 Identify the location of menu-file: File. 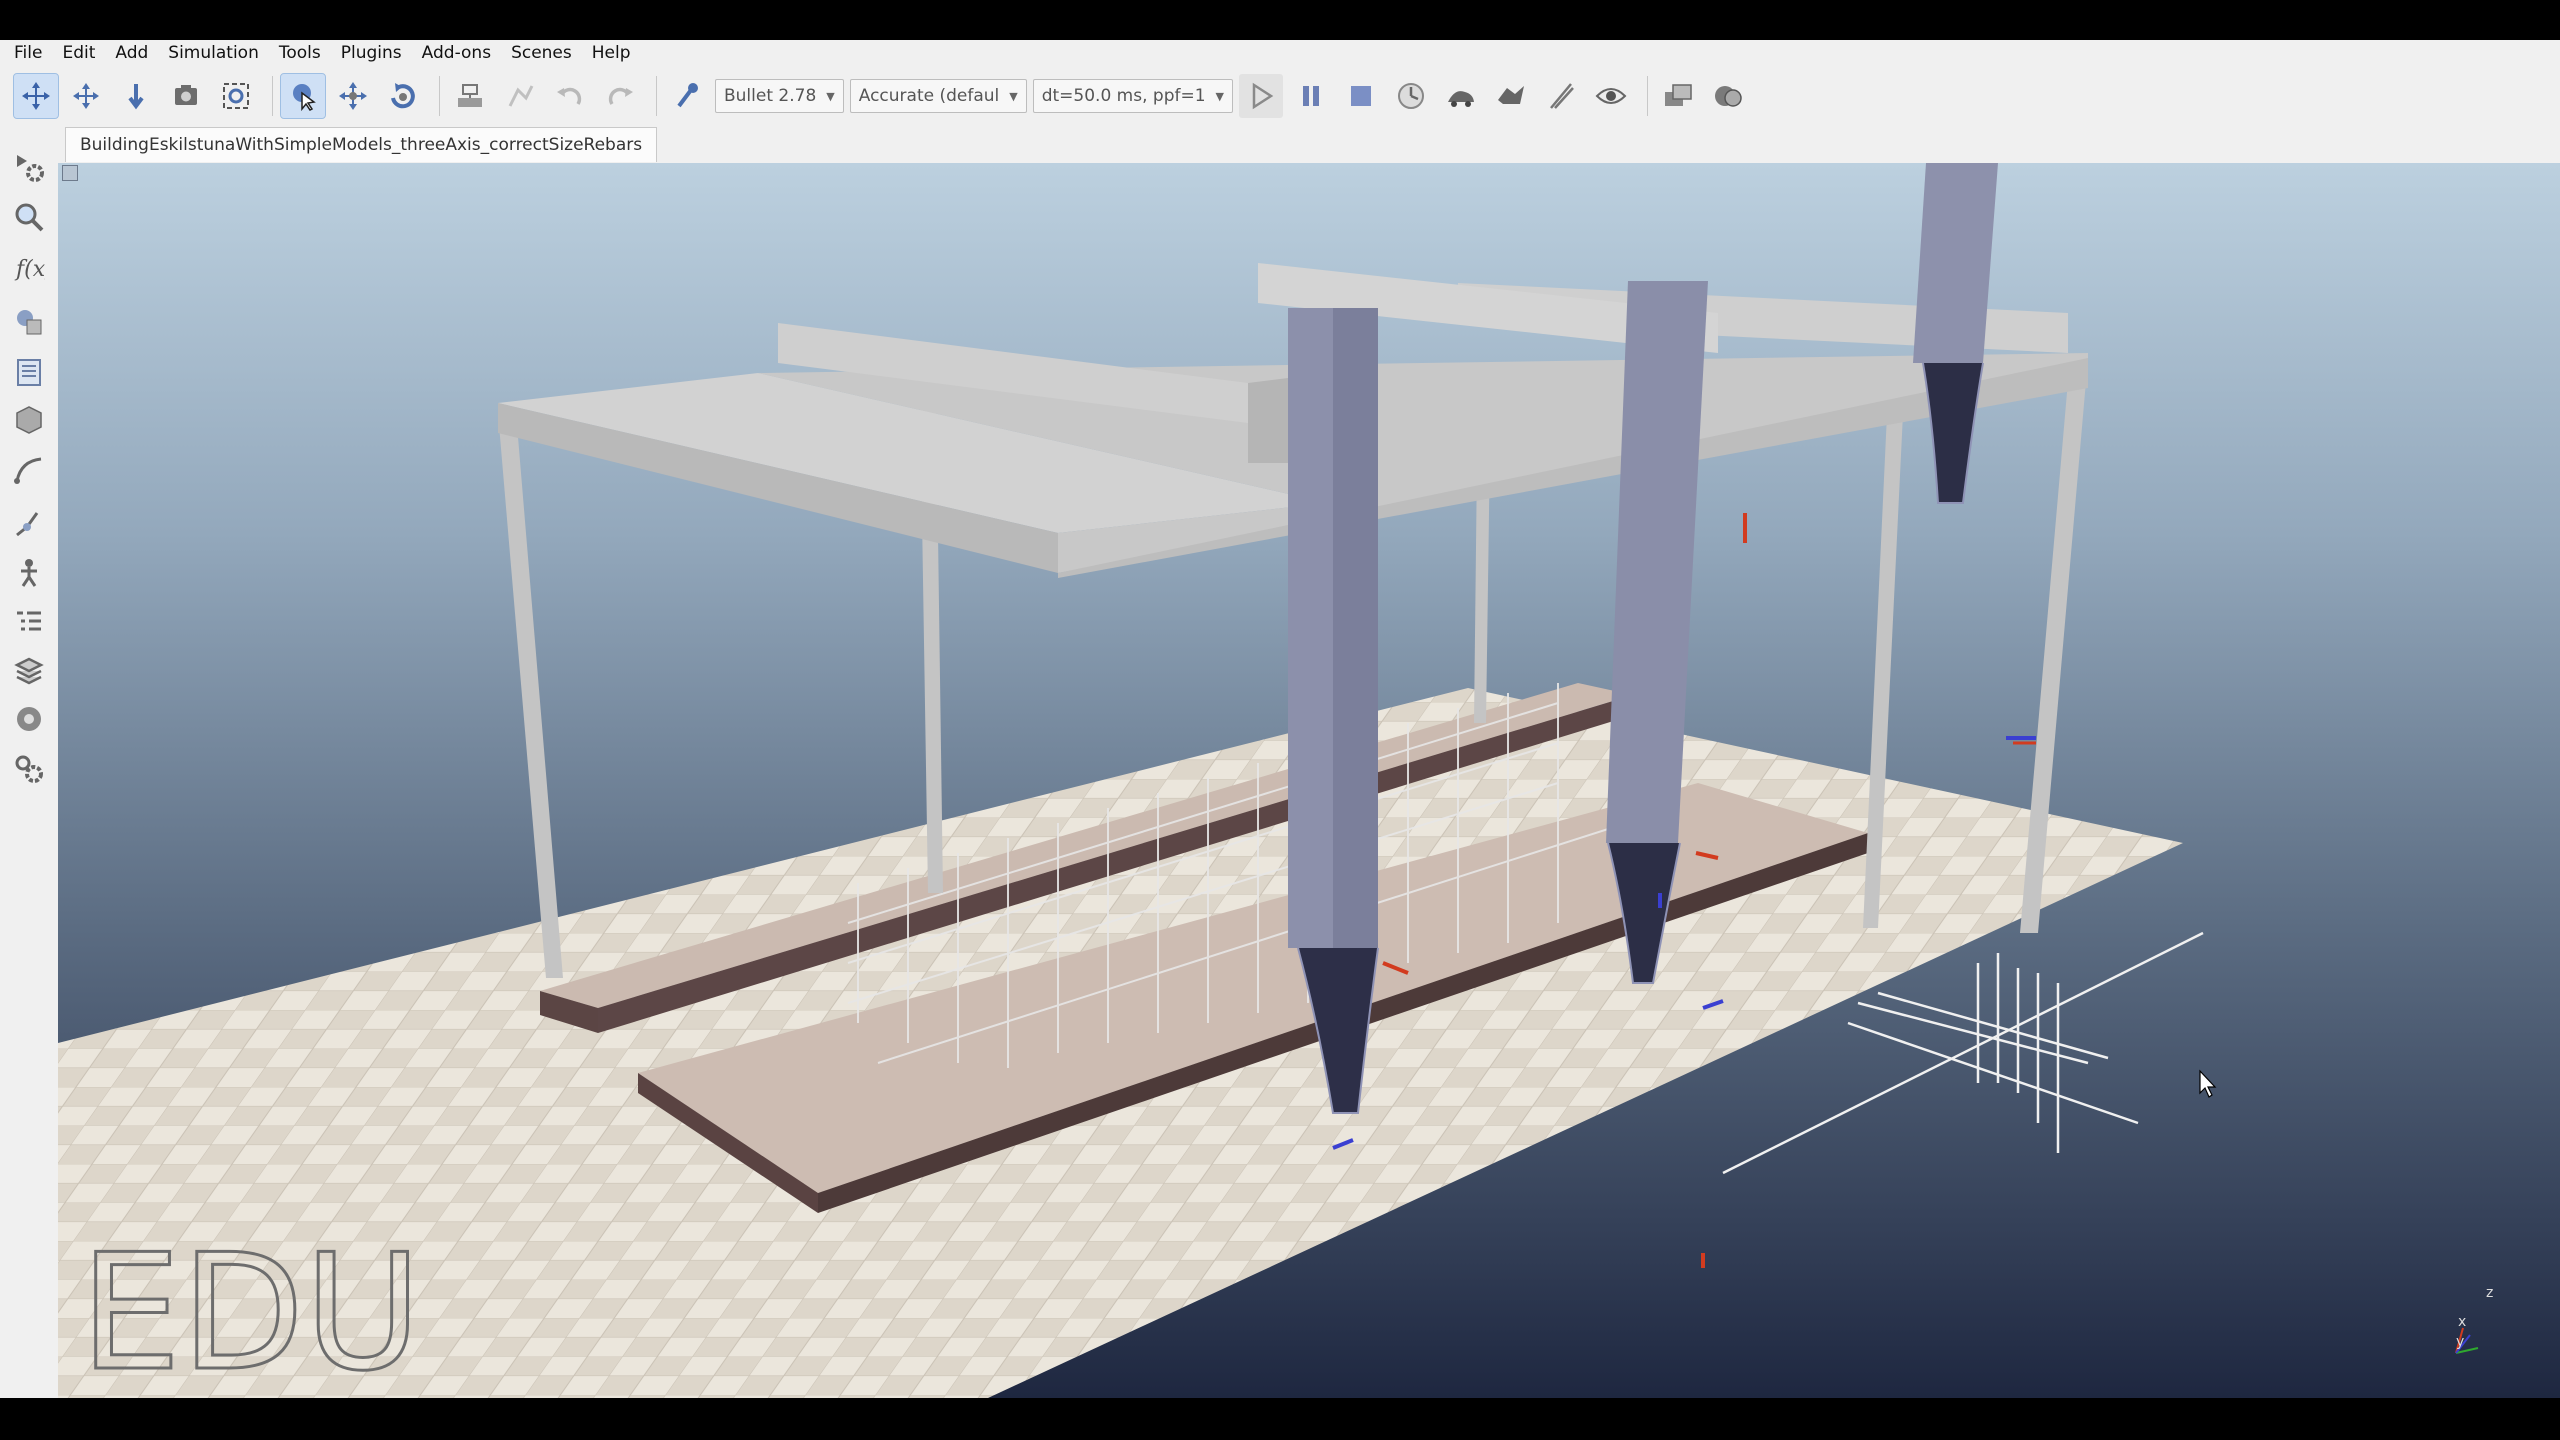
(26, 53).